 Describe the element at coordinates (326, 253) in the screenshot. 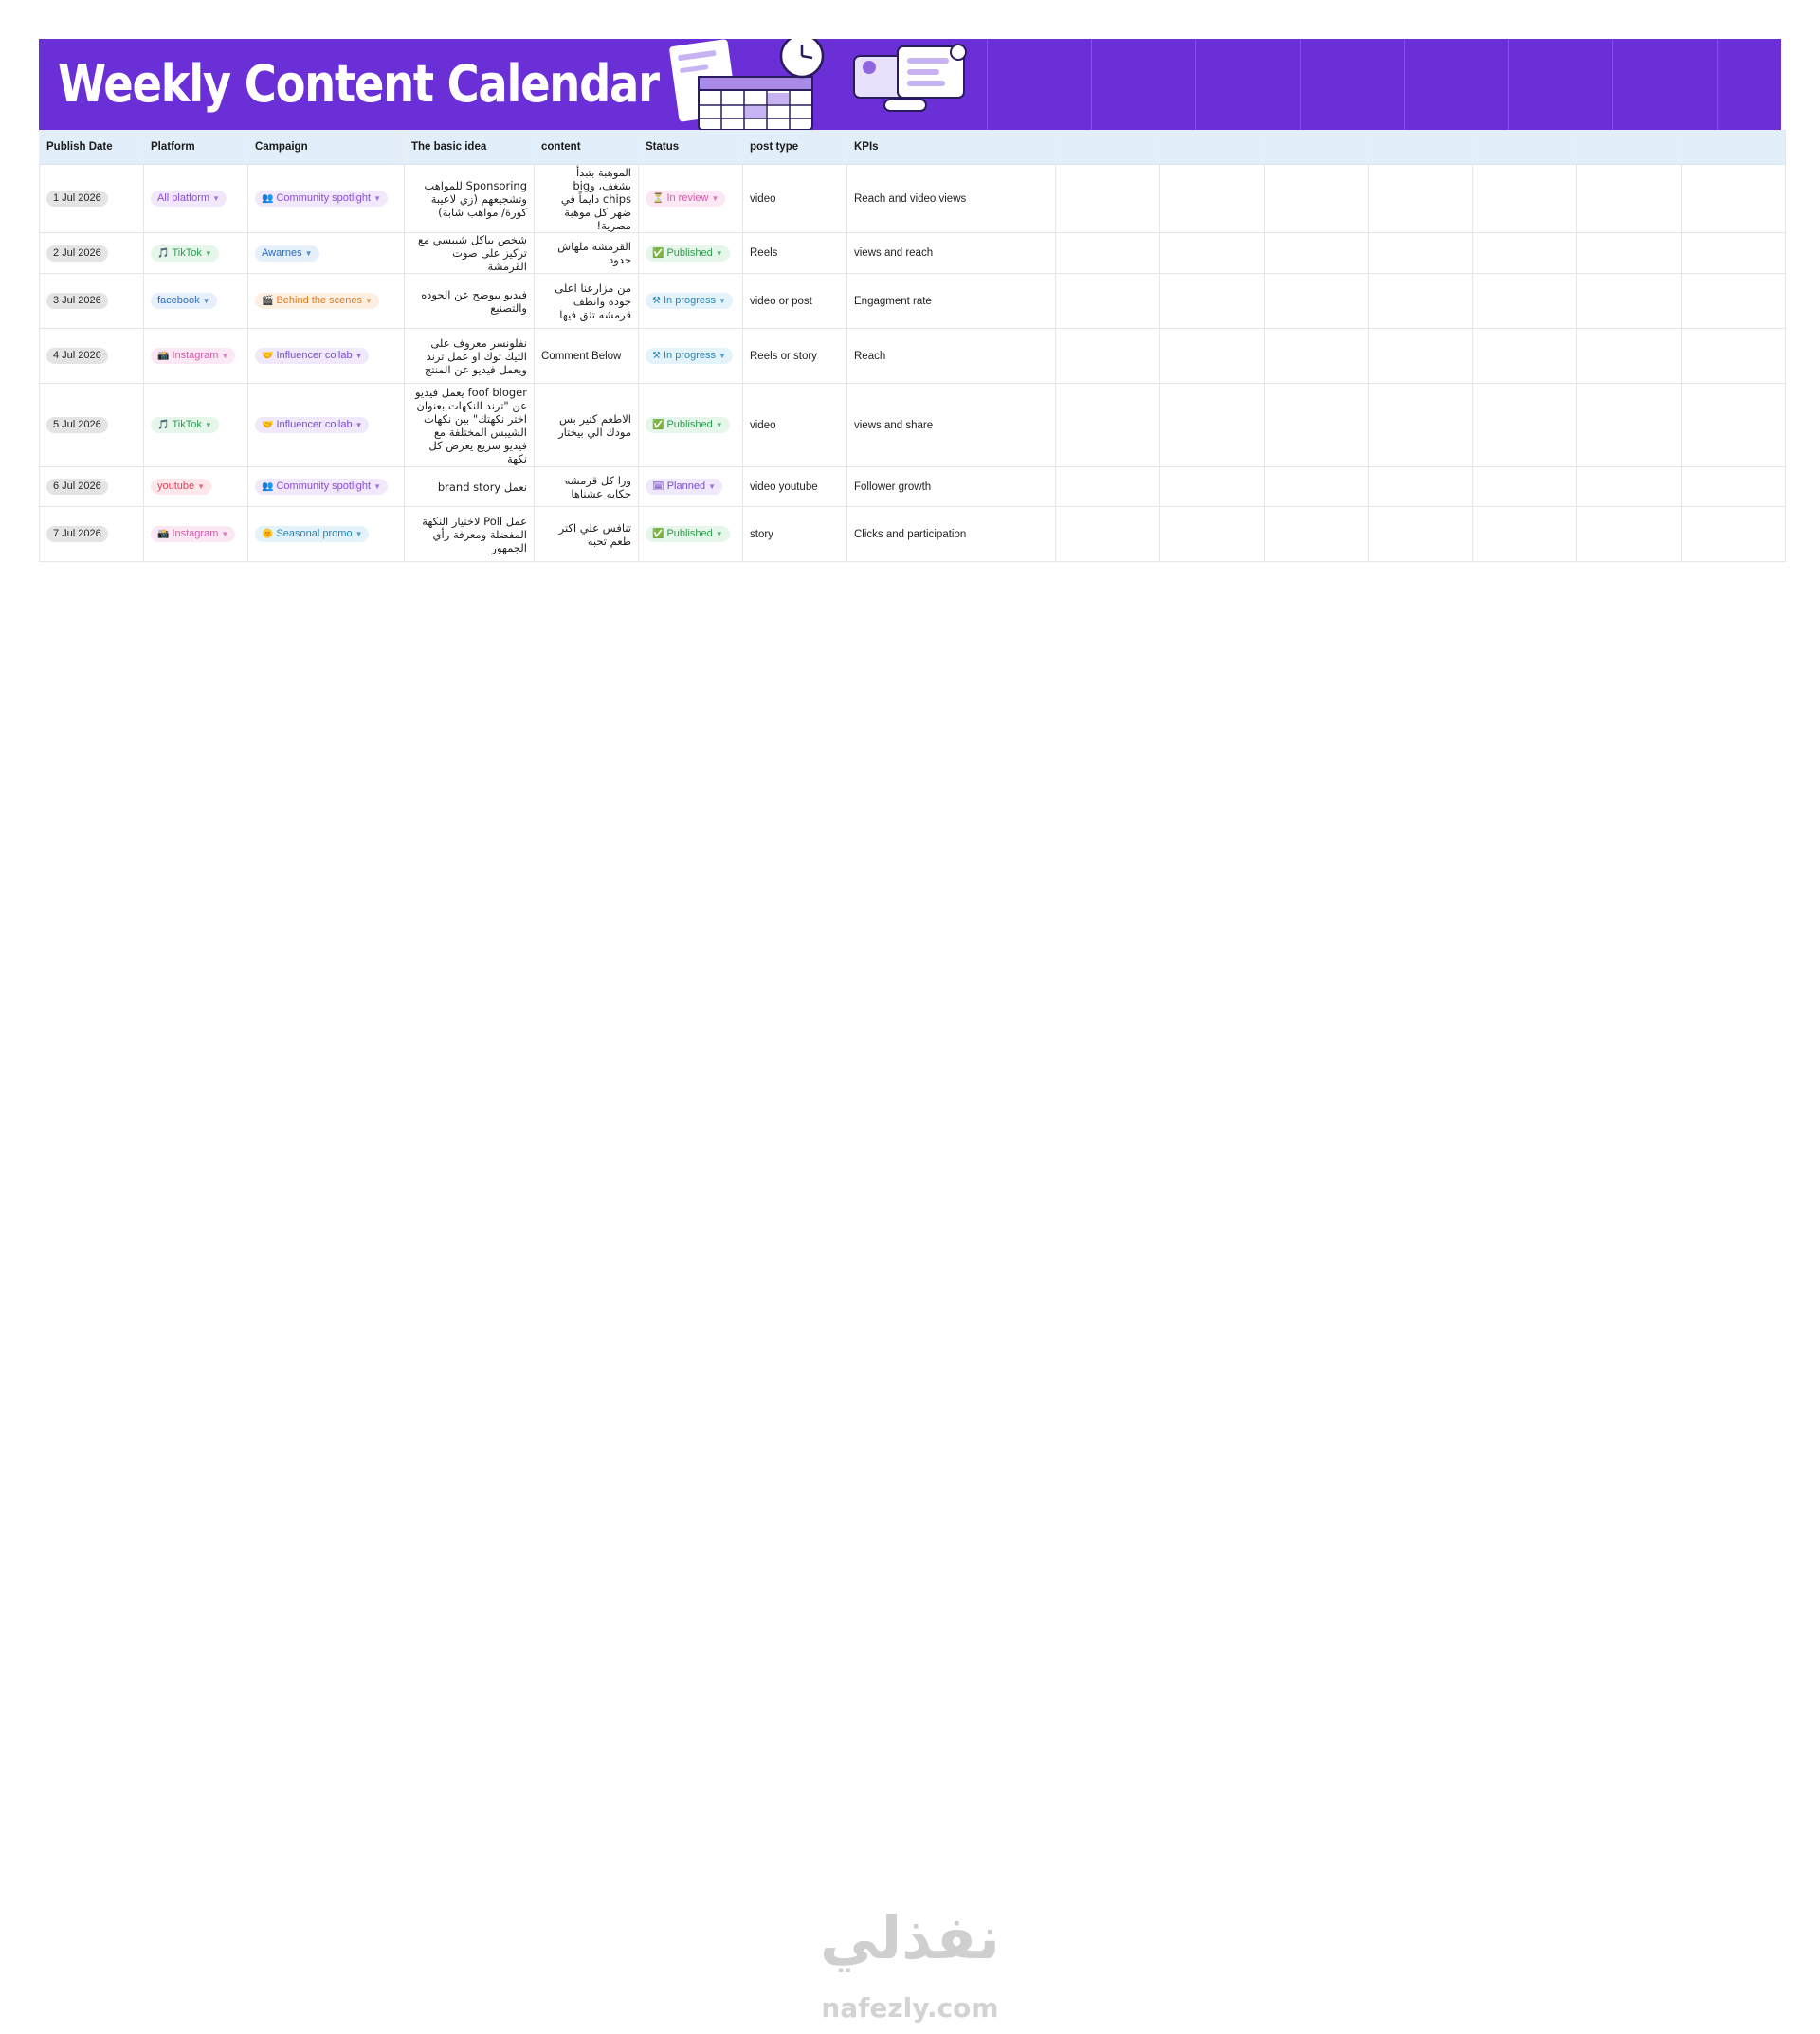

I see `campaign-cell: Awarnes ▼` at that location.